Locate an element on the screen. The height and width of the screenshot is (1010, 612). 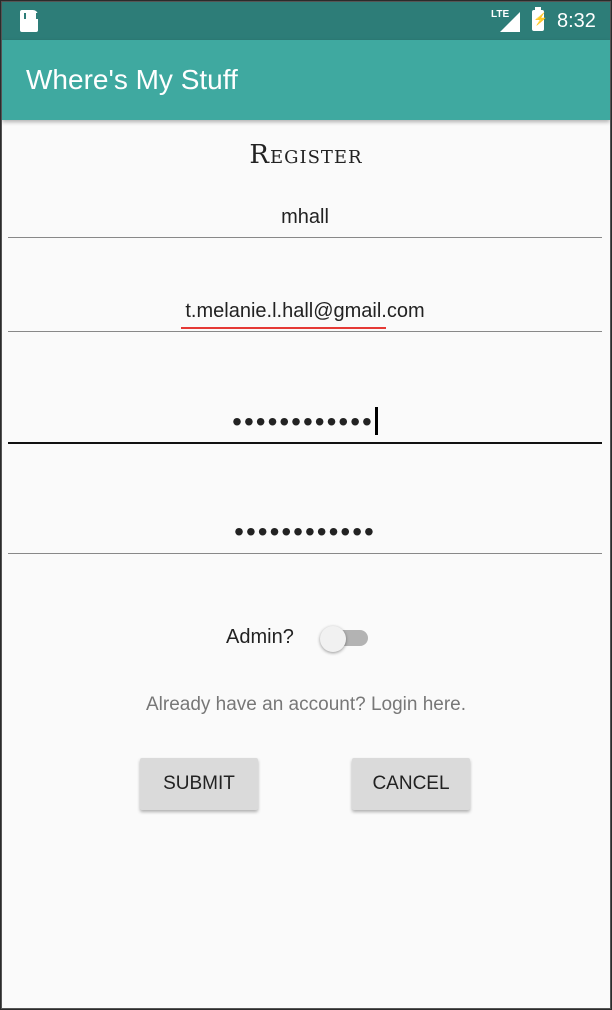
confirm-password-value: •••••••••••• is located at coordinates (305, 531).